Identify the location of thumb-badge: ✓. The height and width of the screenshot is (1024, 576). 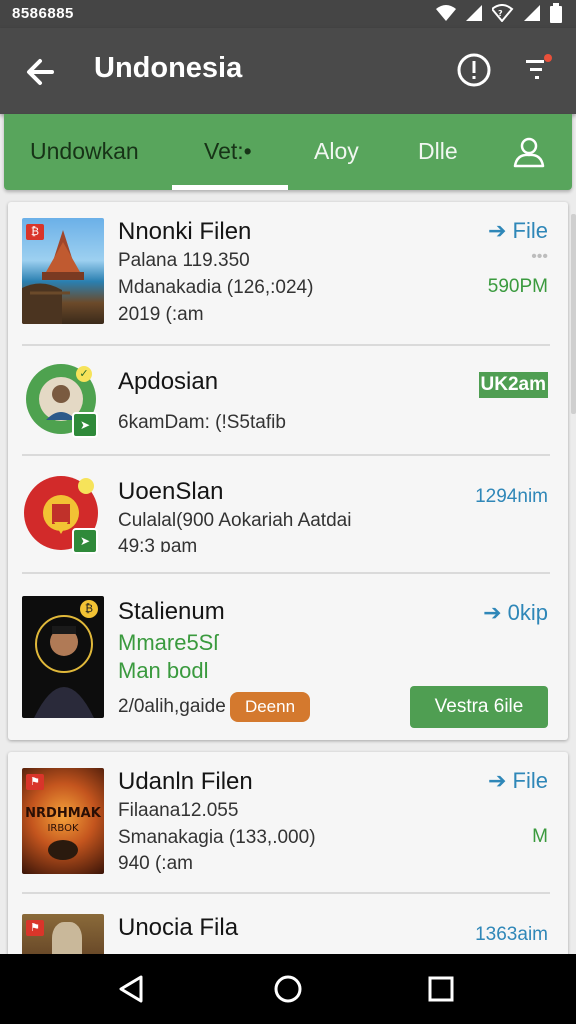
(84, 374).